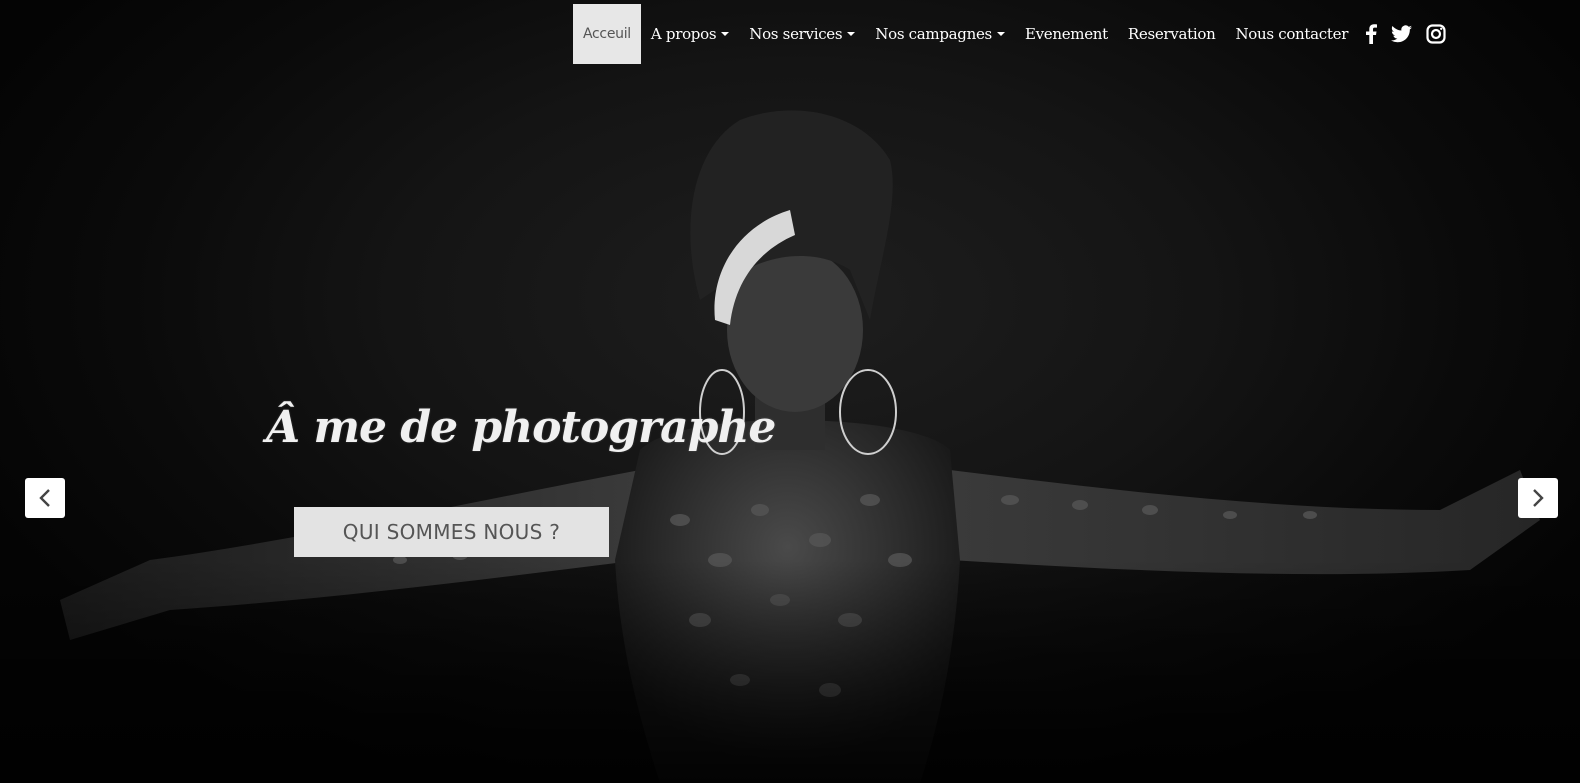 This screenshot has height=783, width=1580. Describe the element at coordinates (451, 532) in the screenshot. I see `about-us-button: QUI SOMMES NOUS ?` at that location.